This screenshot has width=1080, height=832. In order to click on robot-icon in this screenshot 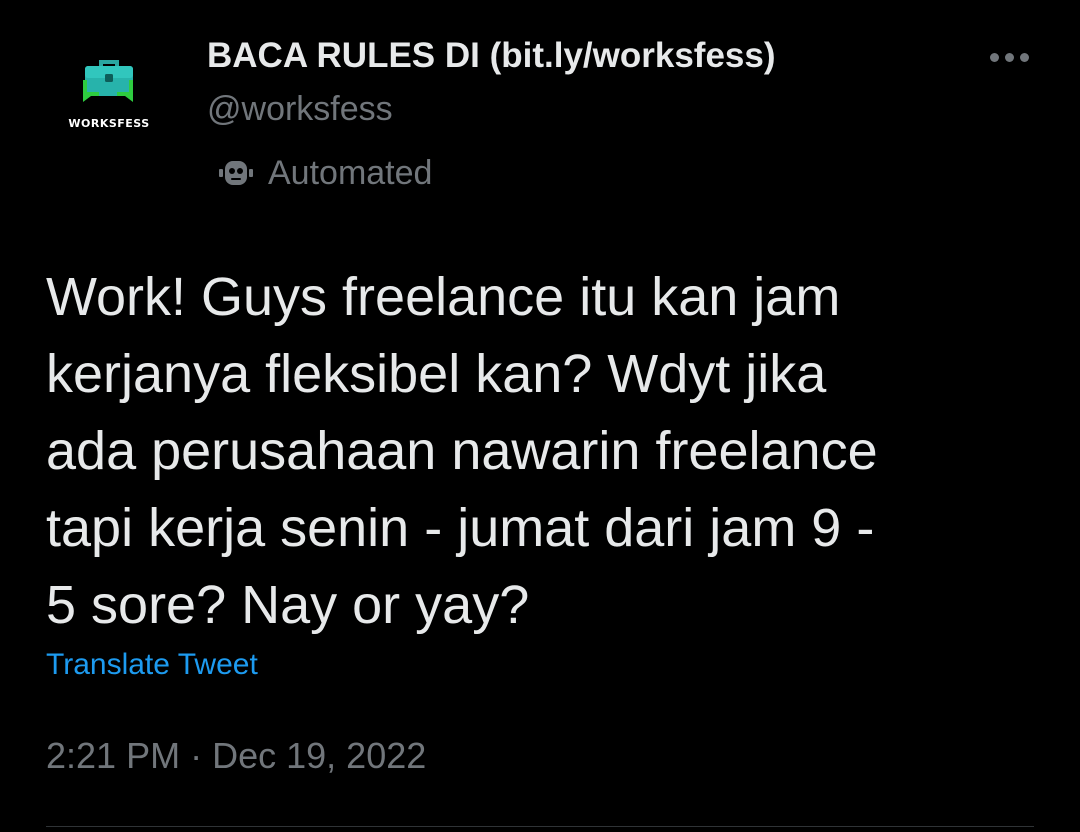, I will do `click(236, 173)`.